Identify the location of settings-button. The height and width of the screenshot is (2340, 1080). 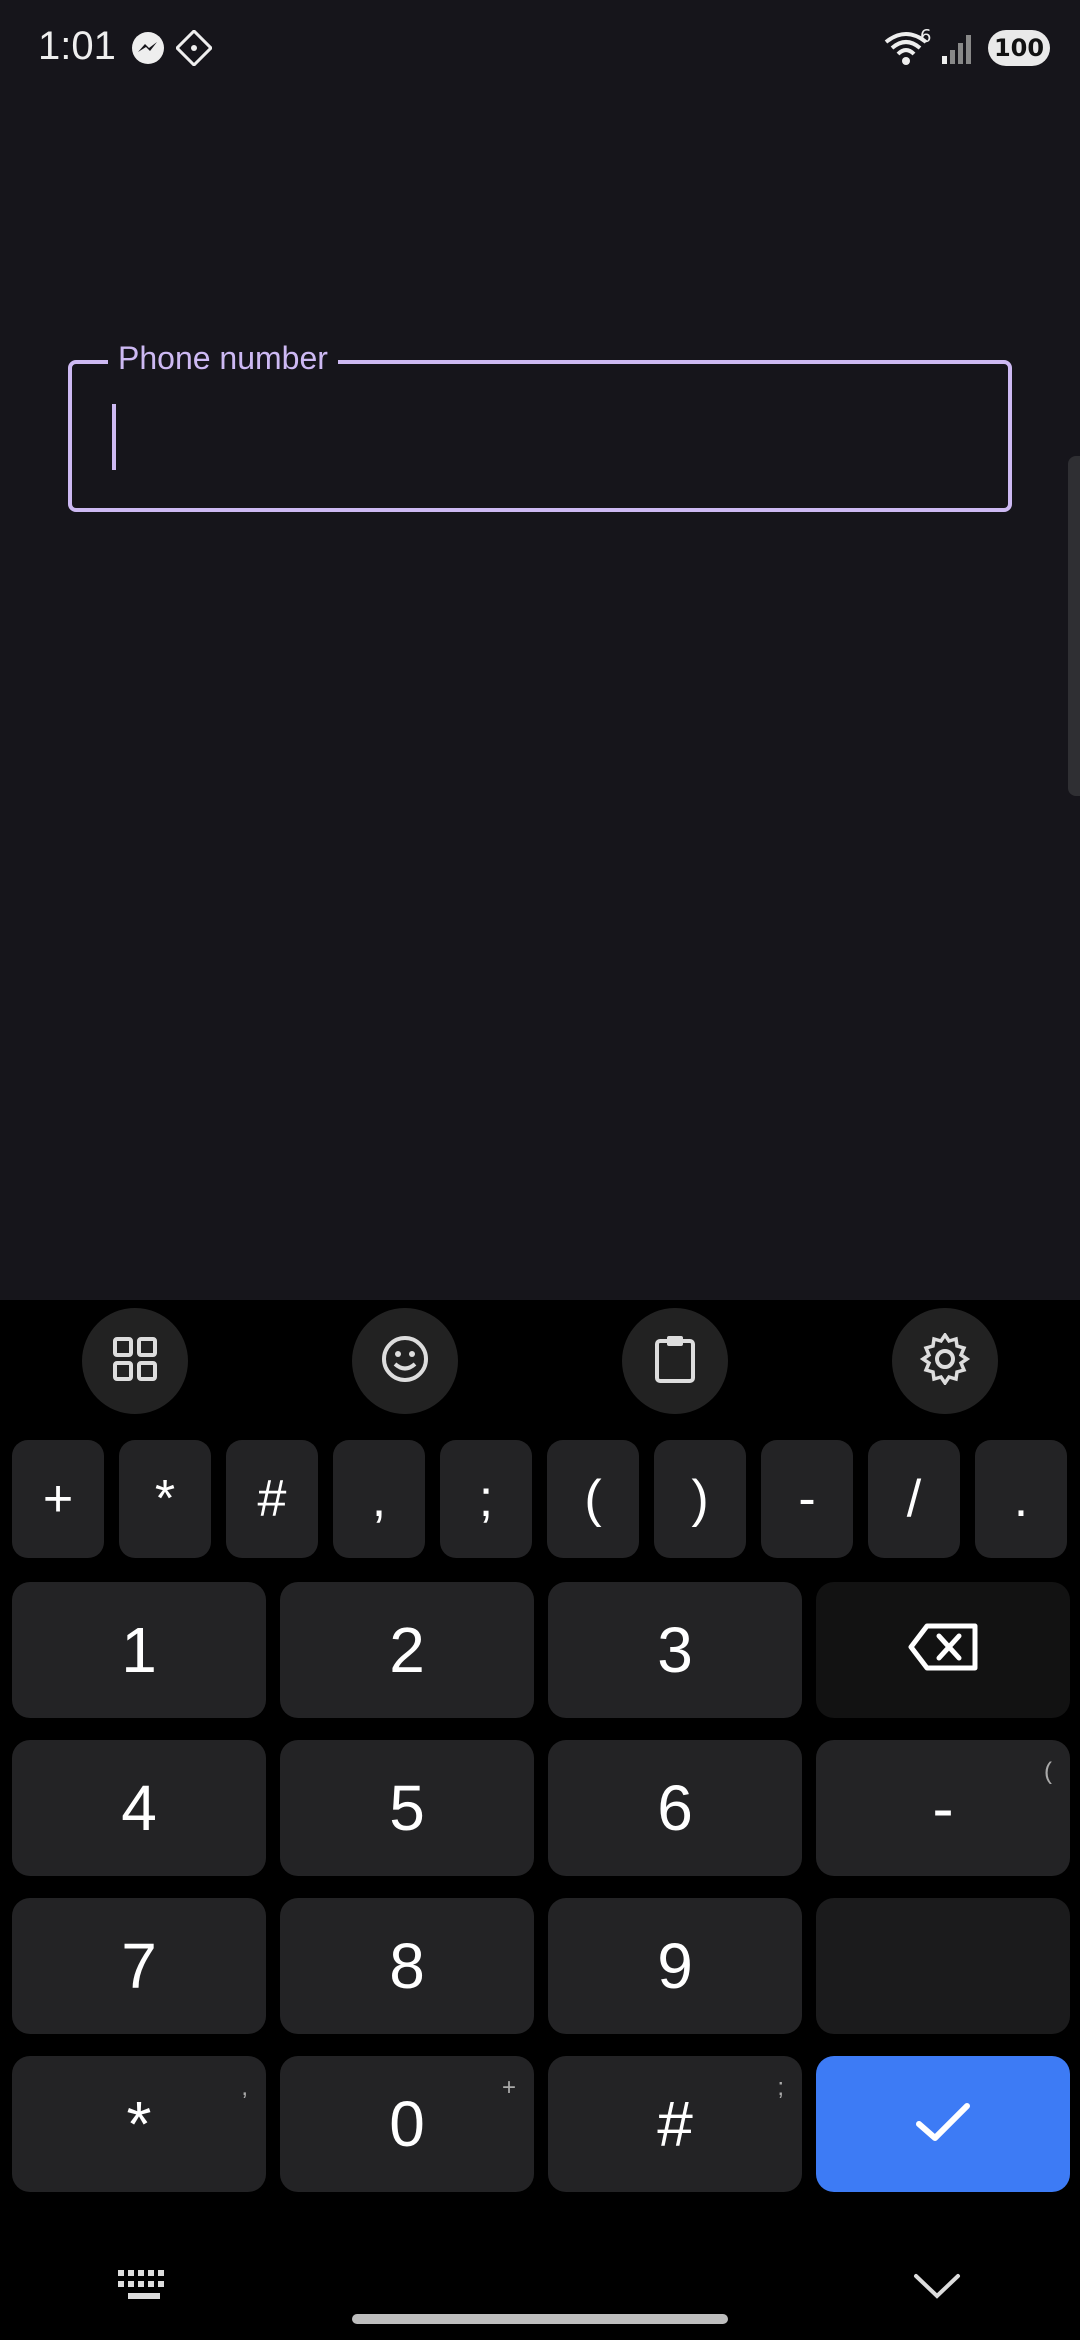
(945, 1361).